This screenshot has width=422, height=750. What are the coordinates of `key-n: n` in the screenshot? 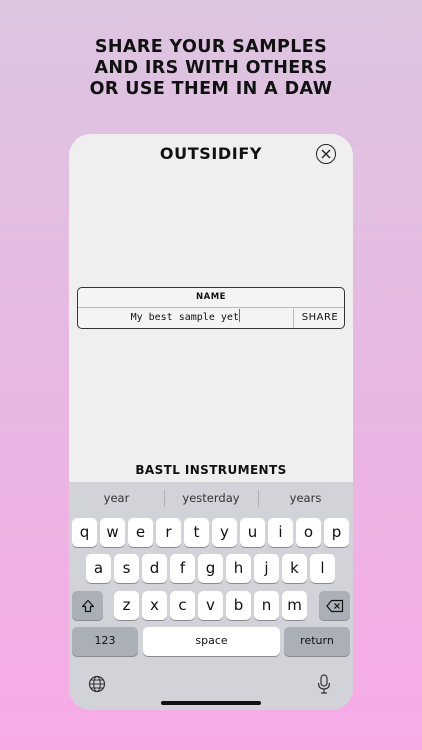 It's located at (266, 605).